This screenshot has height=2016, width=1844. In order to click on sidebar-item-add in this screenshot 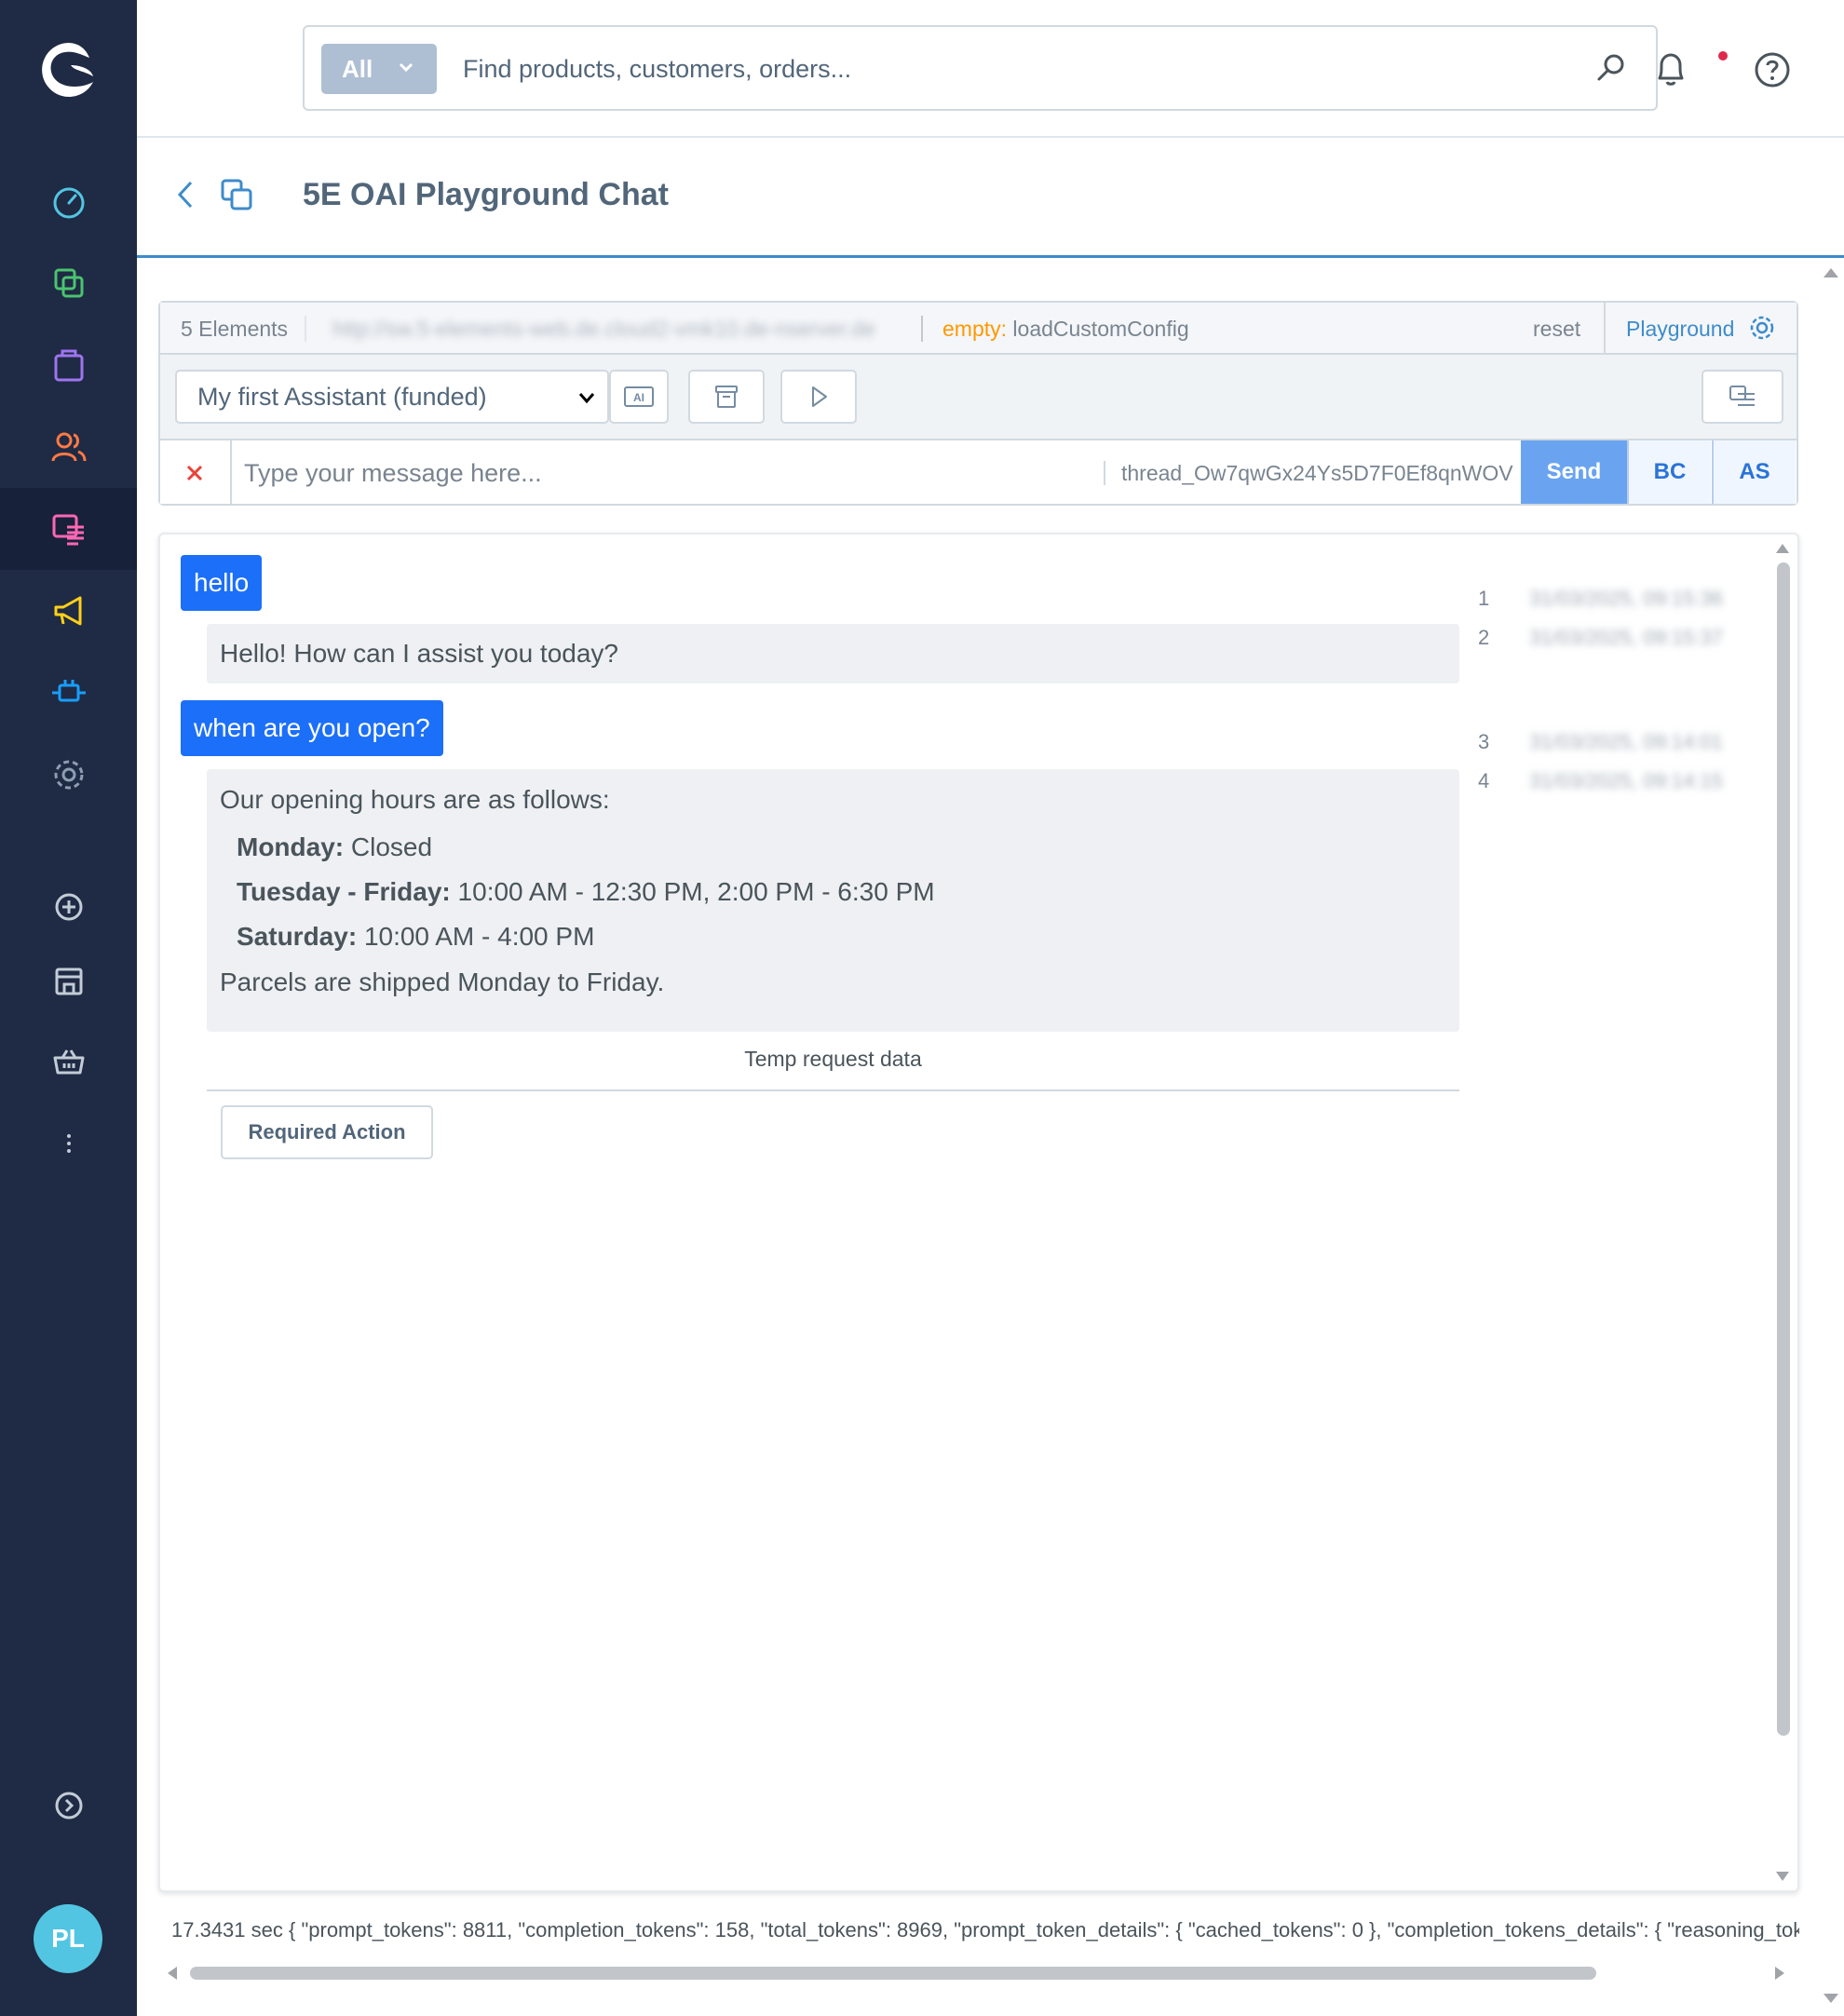, I will do `click(68, 907)`.